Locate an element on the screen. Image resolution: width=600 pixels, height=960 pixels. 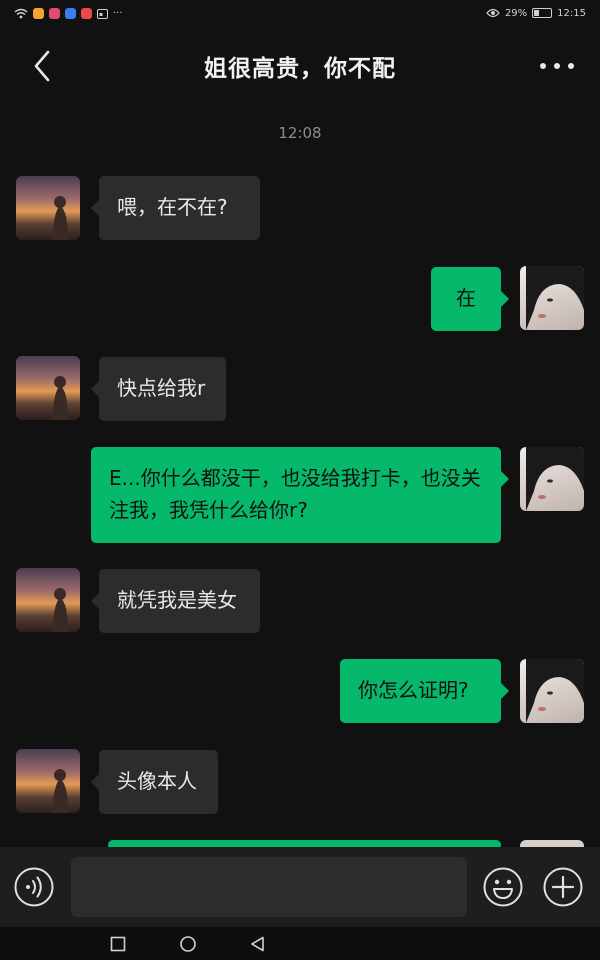
recent-apps-button is located at coordinates (118, 944).